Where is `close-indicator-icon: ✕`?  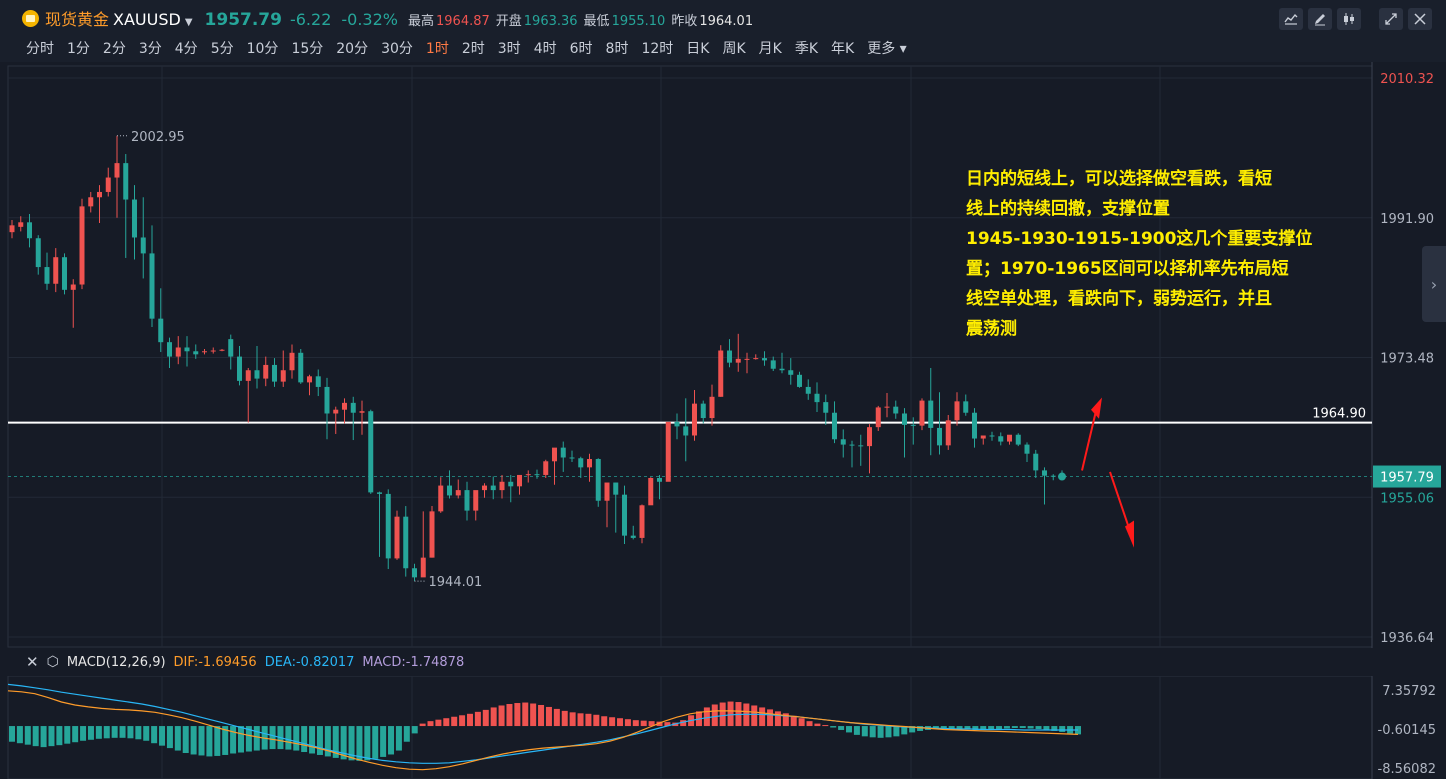
close-indicator-icon: ✕ is located at coordinates (32, 662).